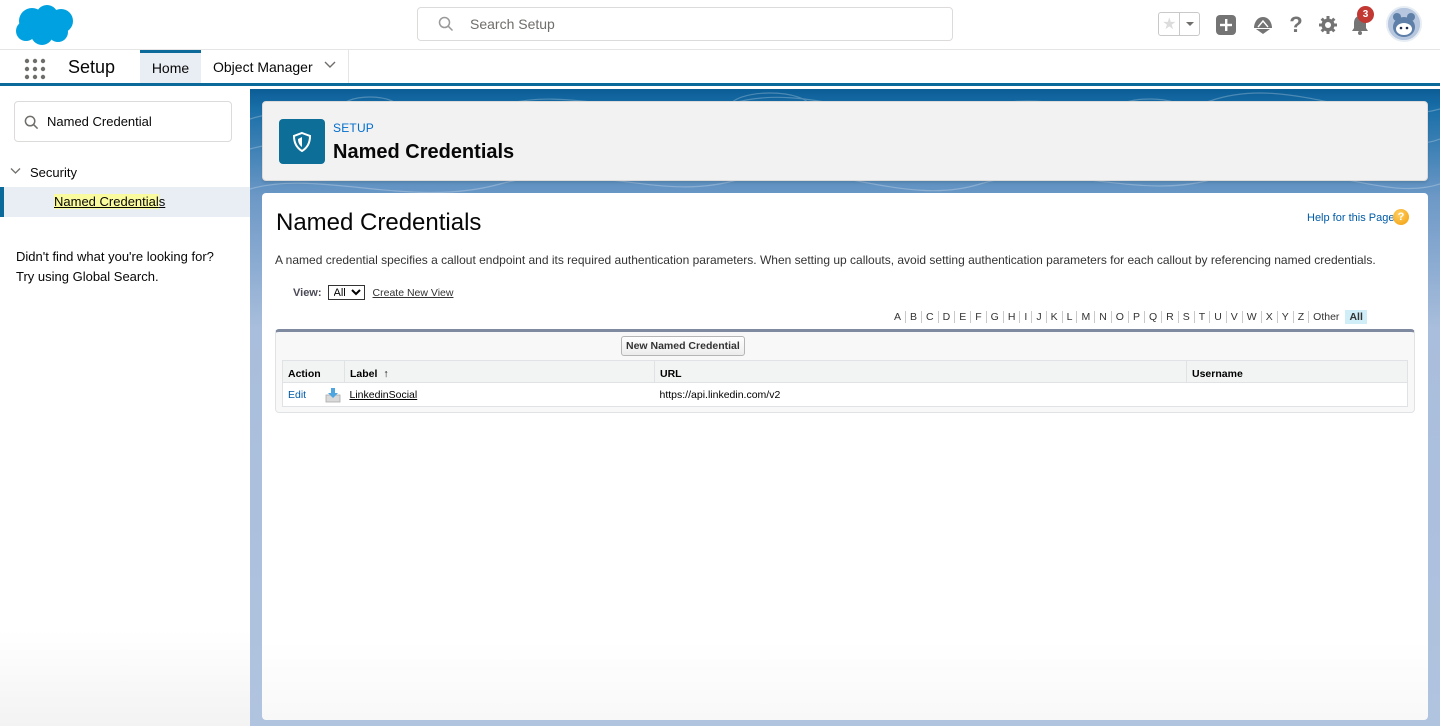 This screenshot has width=1440, height=726. Describe the element at coordinates (346, 292) in the screenshot. I see `view-select: All` at that location.